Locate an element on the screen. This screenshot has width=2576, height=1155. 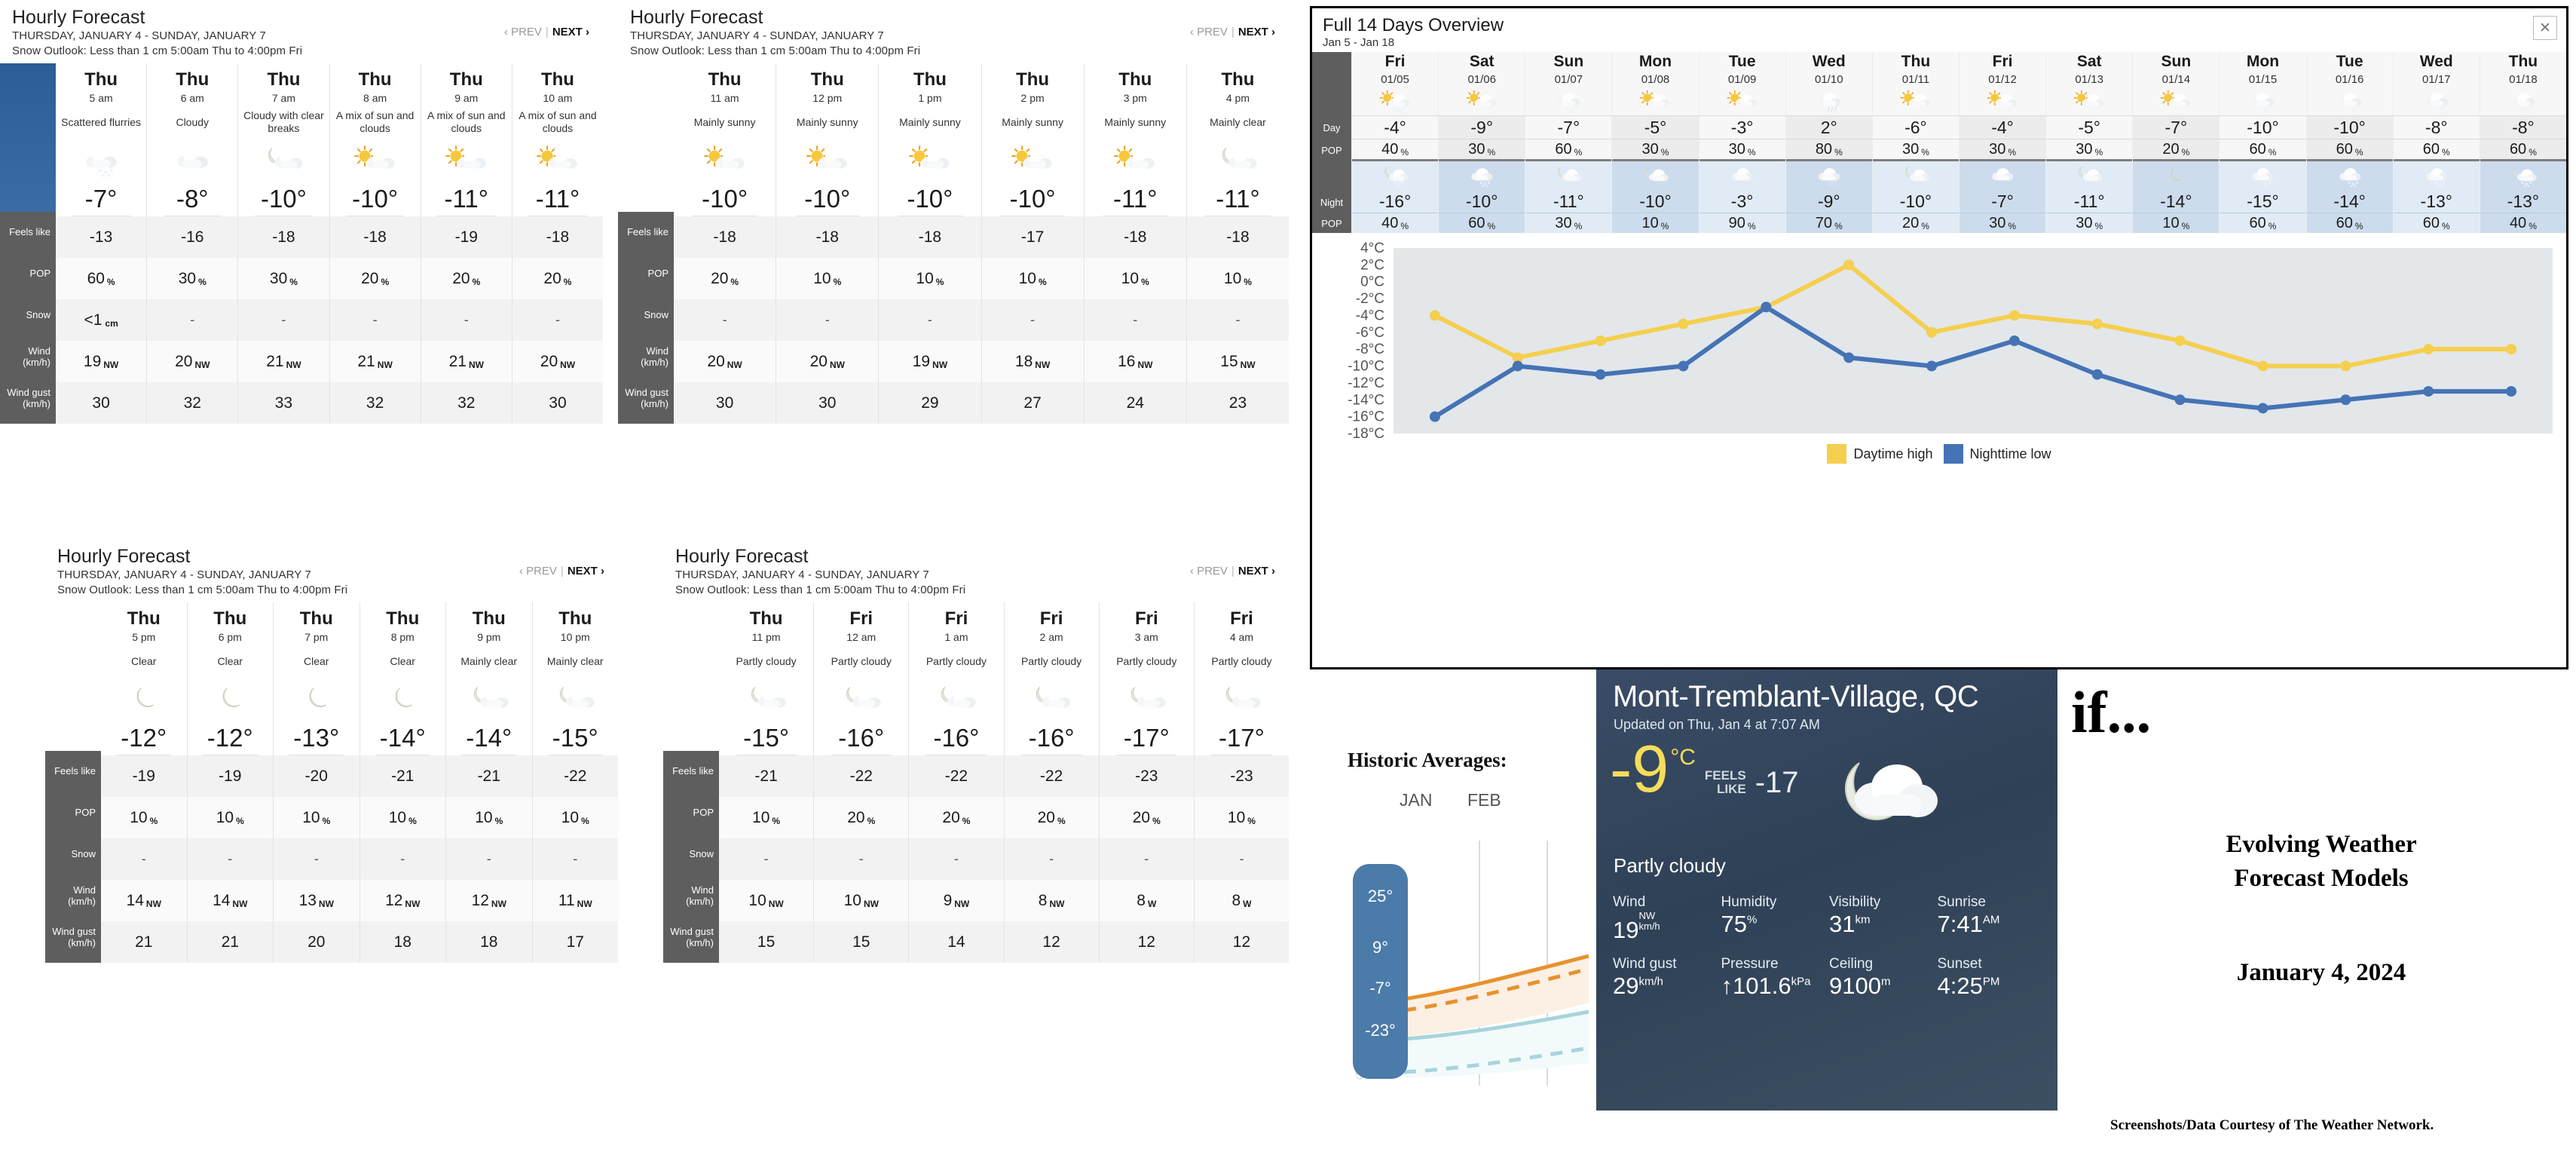
chart-ytick: -16°C is located at coordinates (1366, 417).